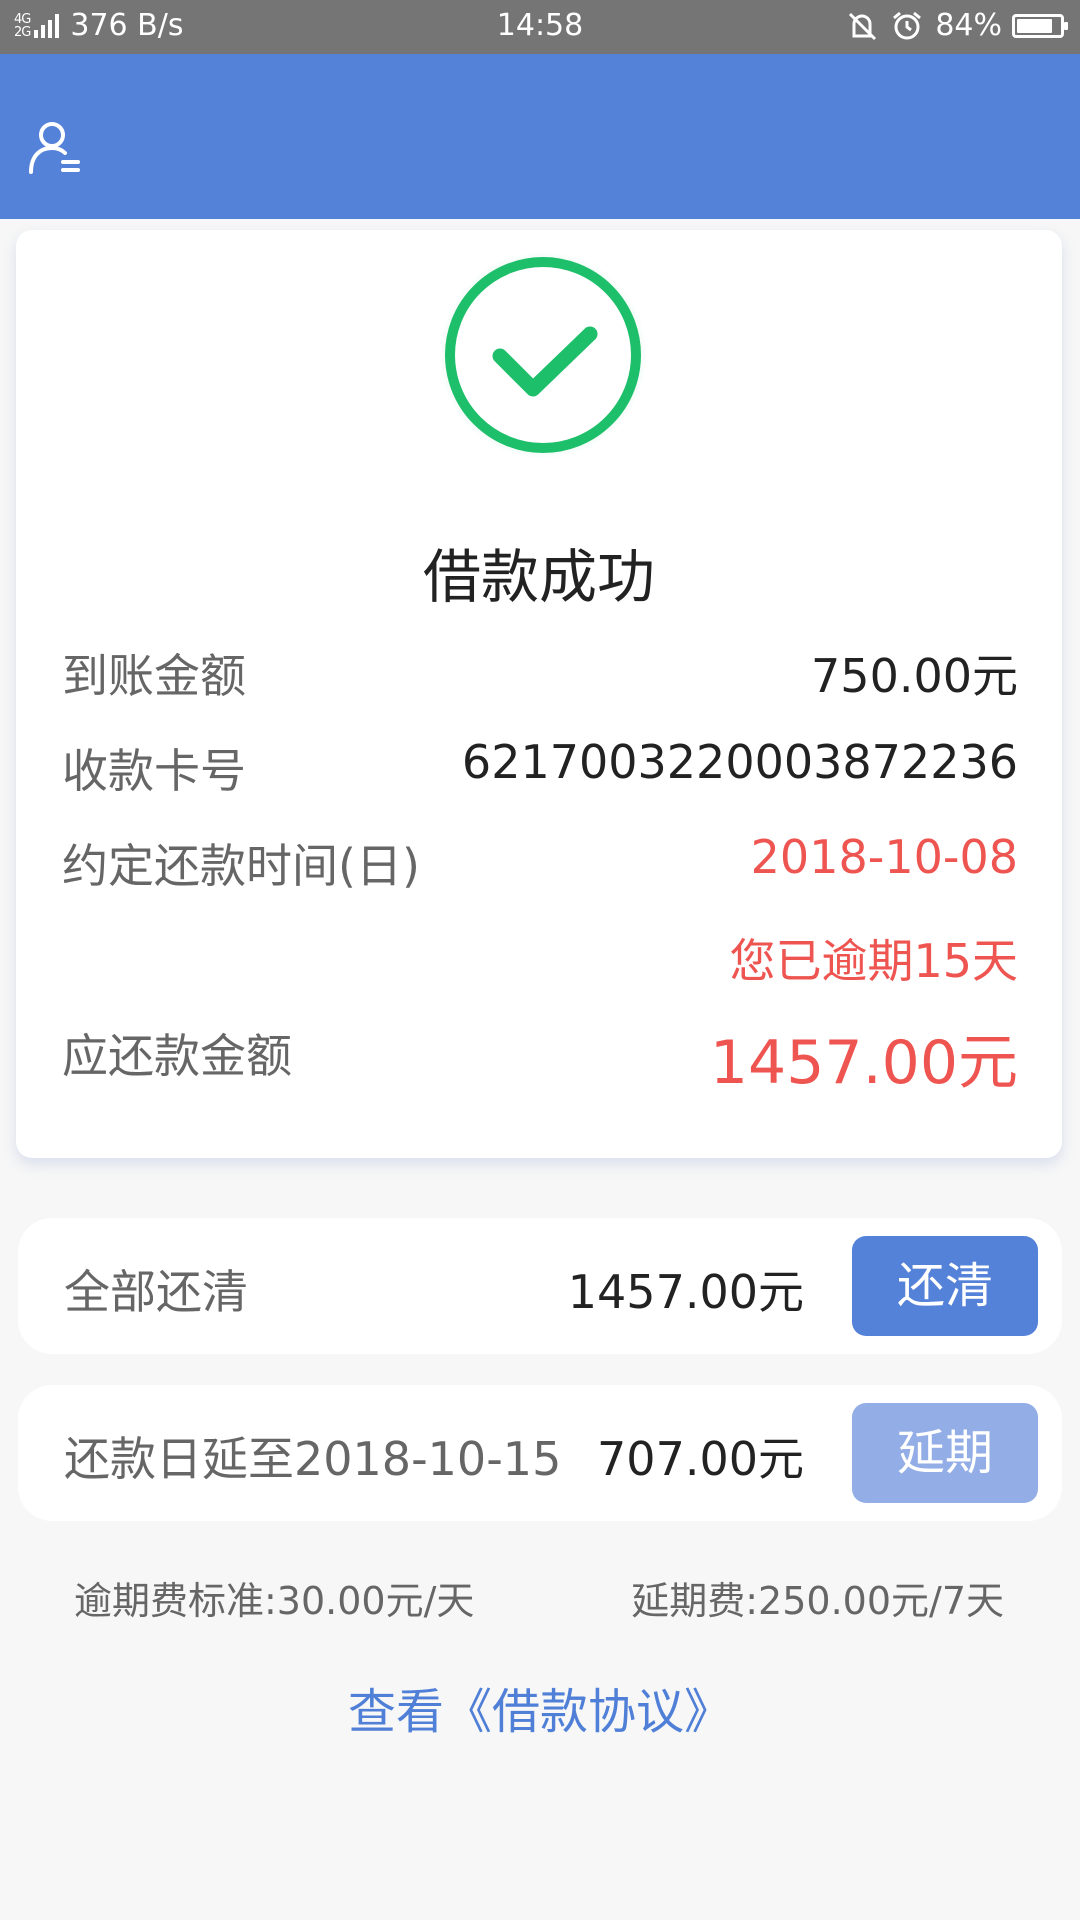 The height and width of the screenshot is (1920, 1080). Describe the element at coordinates (540, 136) in the screenshot. I see `app-header` at that location.